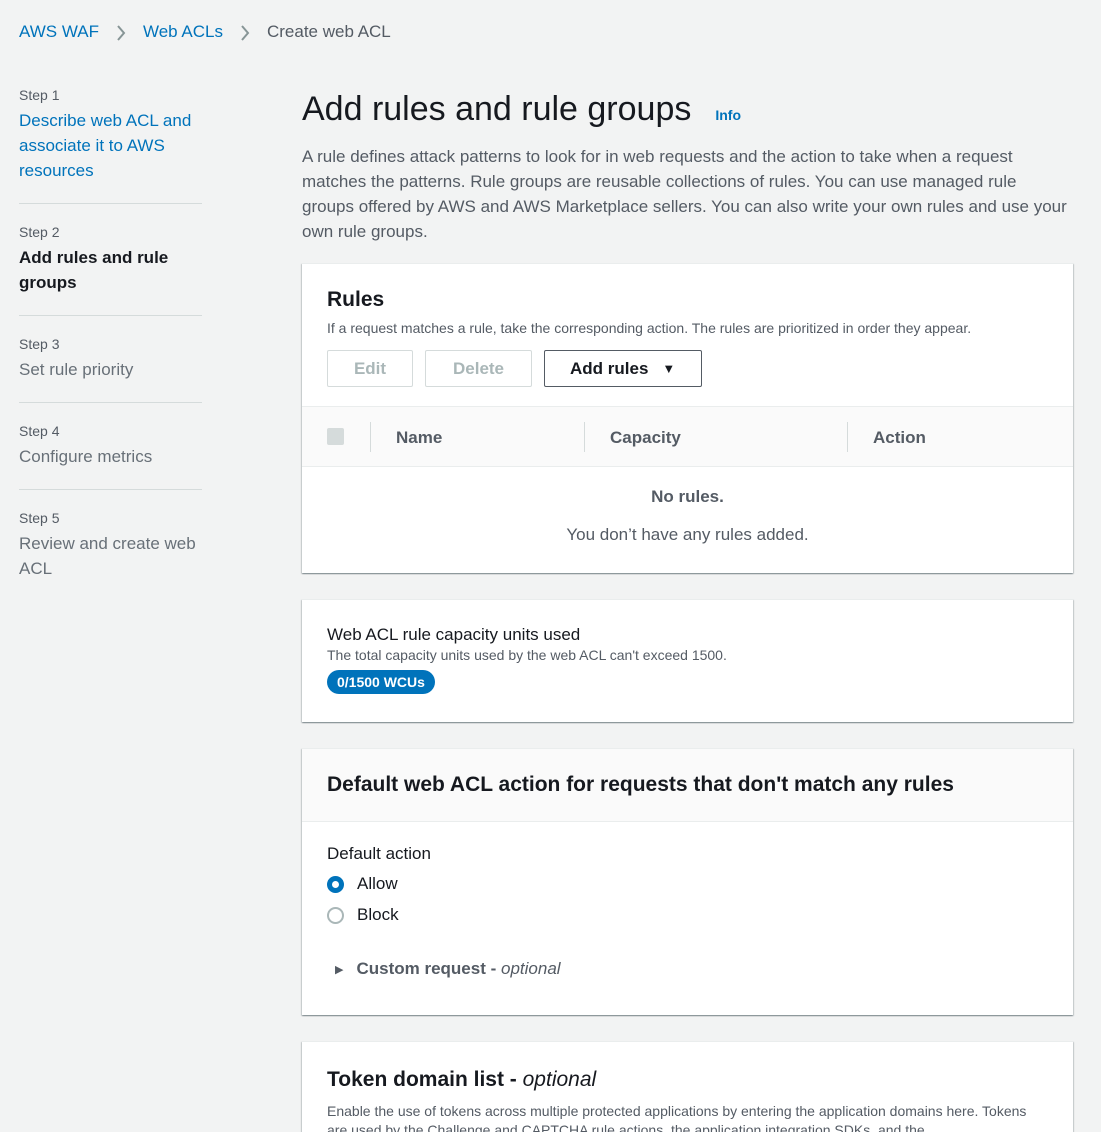  I want to click on caret-down-icon: ▼, so click(669, 368).